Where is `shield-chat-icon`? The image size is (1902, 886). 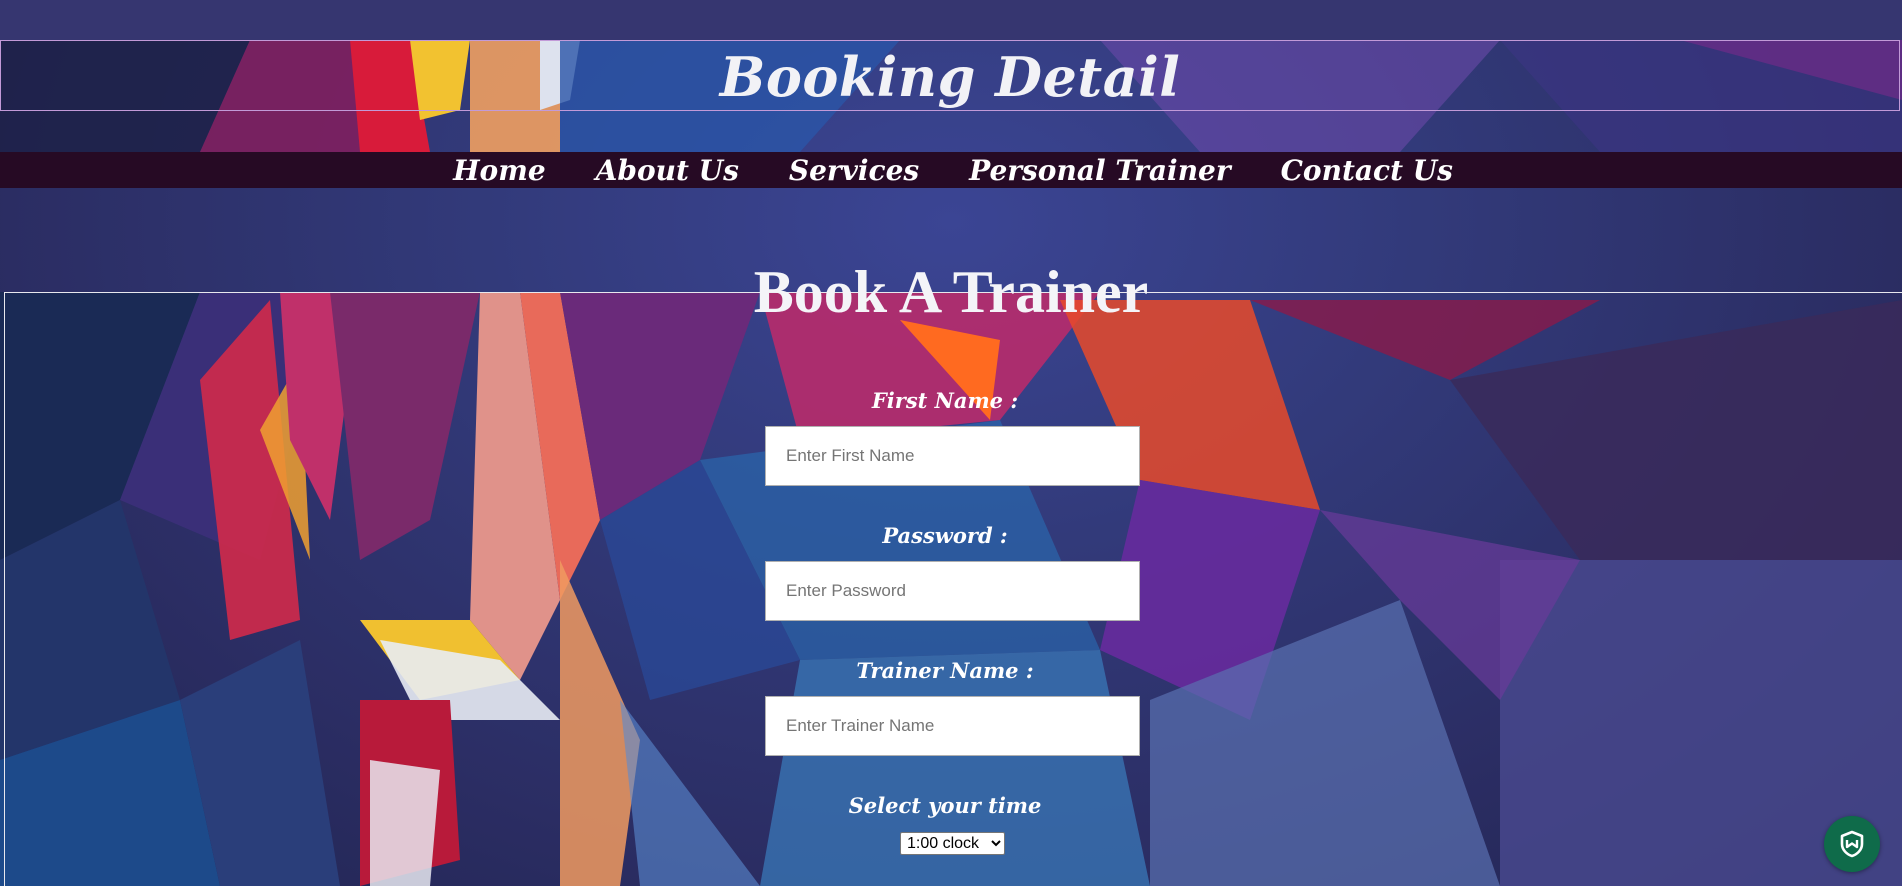
shield-chat-icon is located at coordinates (1852, 844).